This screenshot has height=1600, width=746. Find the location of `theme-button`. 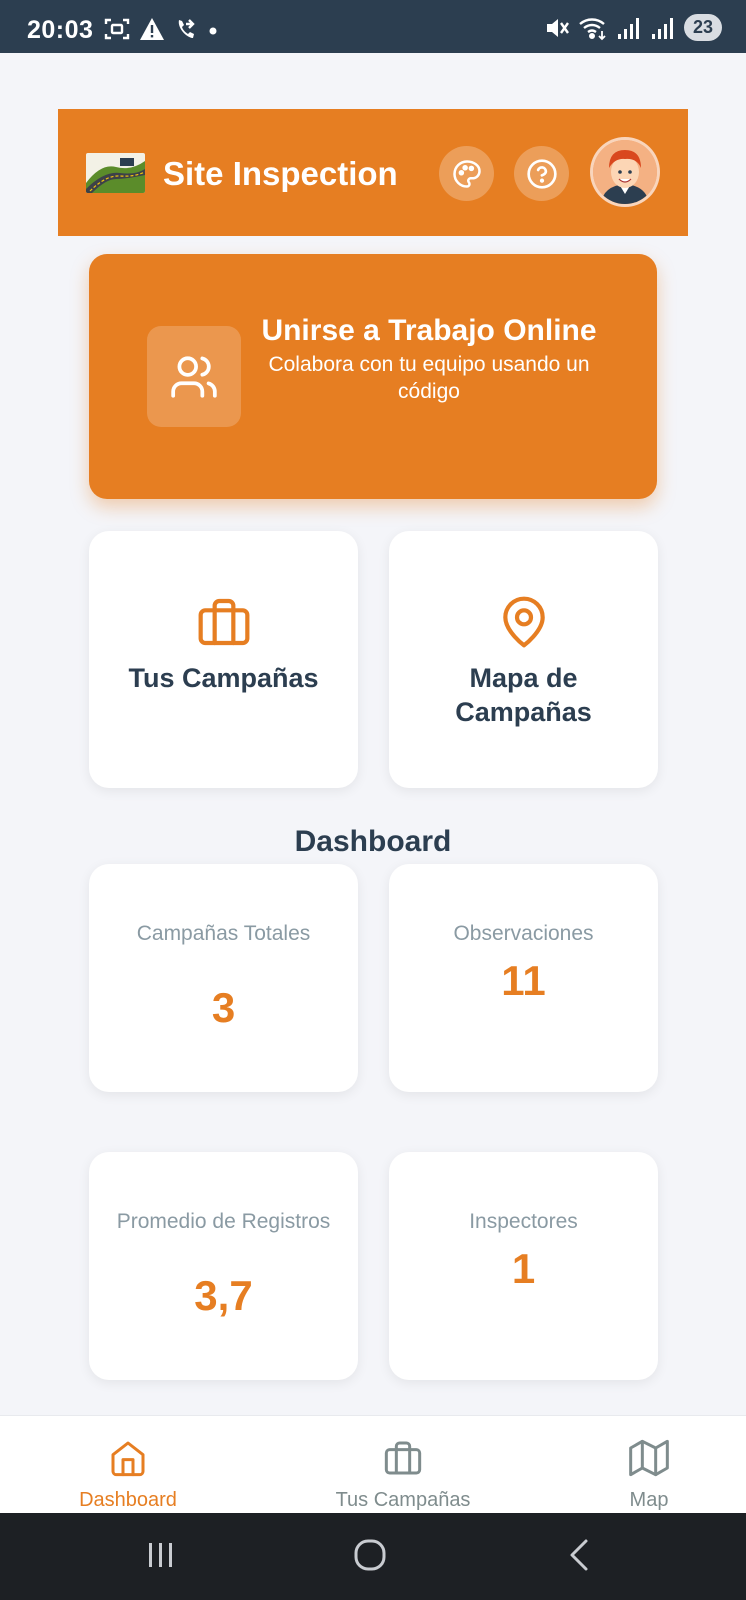

theme-button is located at coordinates (466, 173).